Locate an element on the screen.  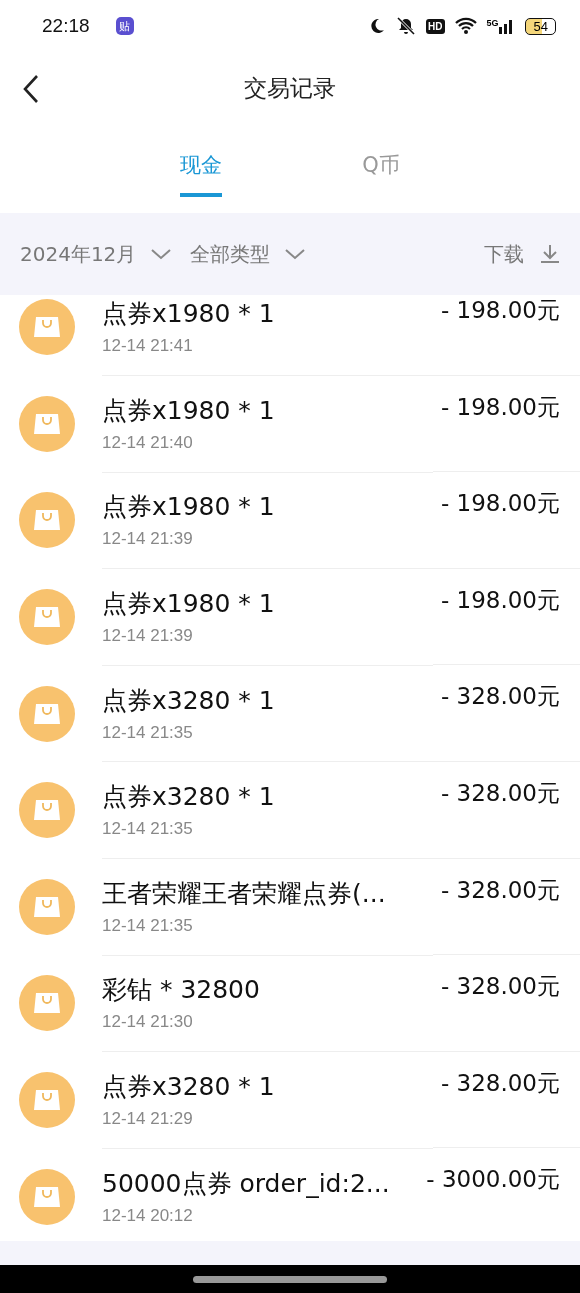
status-time: 22:18 is located at coordinates (66, 26).